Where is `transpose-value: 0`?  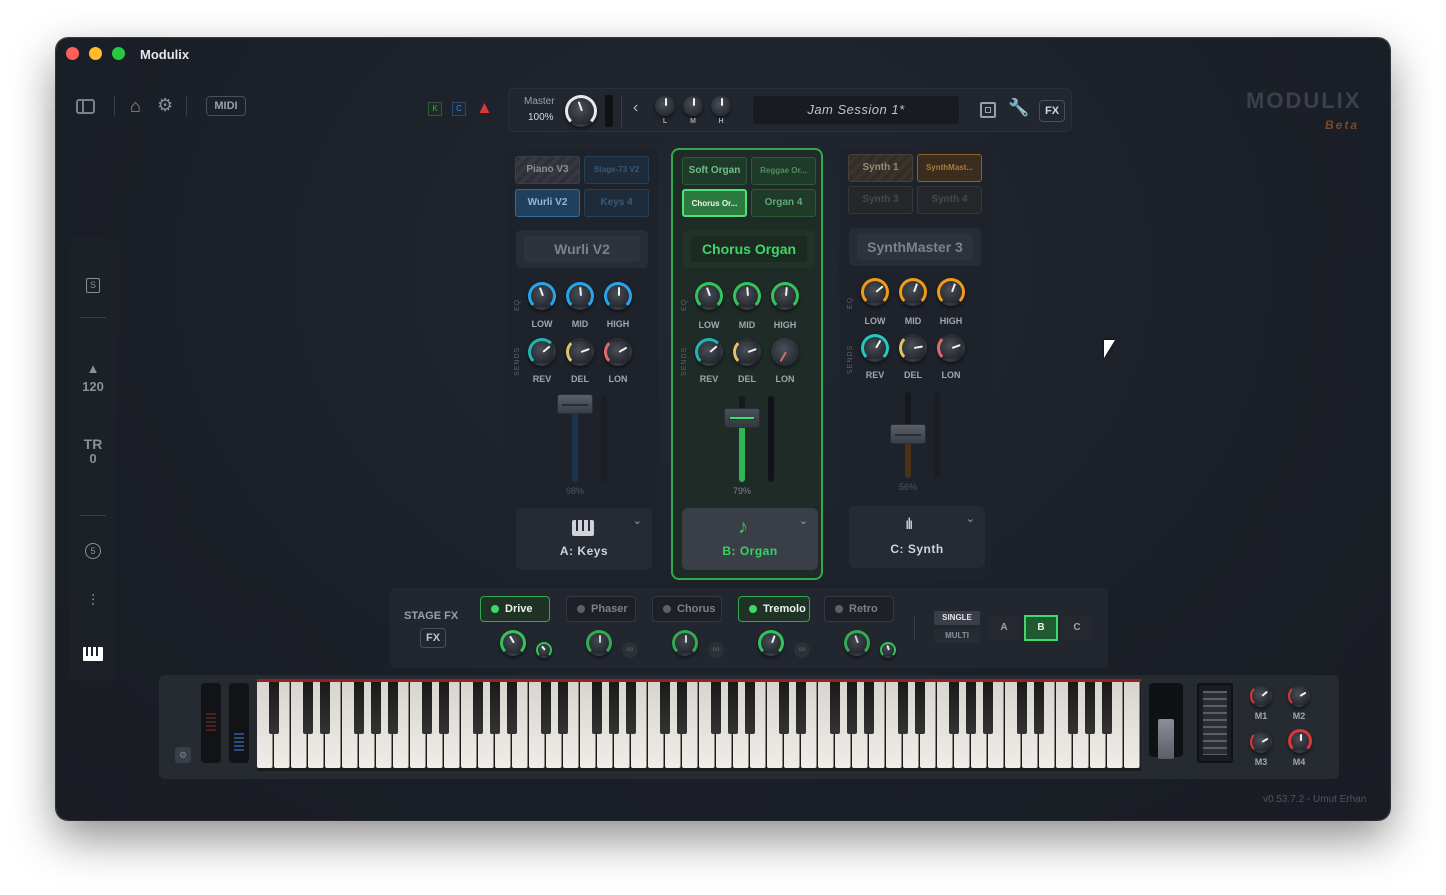 transpose-value: 0 is located at coordinates (93, 458).